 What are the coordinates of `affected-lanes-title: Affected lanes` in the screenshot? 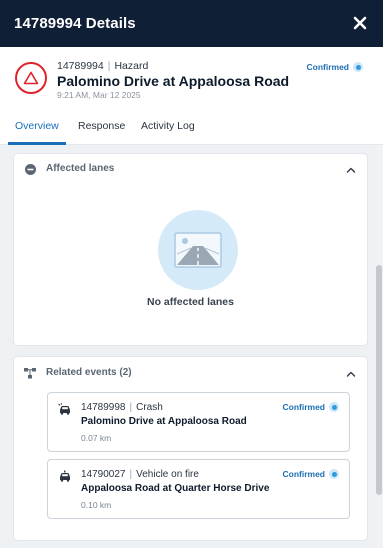 It's located at (80, 168).